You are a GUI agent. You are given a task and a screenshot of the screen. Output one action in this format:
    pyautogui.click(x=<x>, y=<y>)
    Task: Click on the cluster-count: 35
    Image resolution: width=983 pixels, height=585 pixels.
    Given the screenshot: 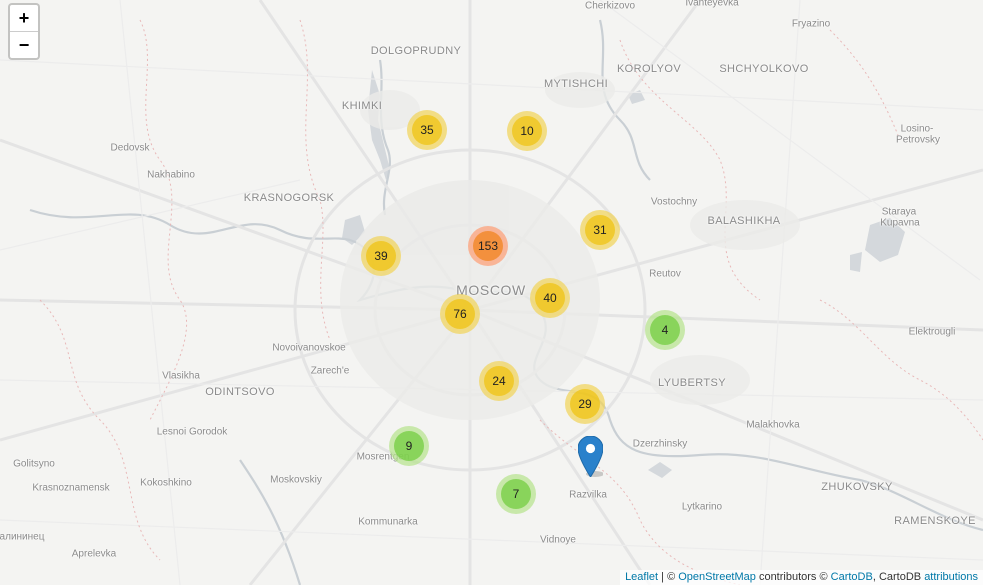 What is the action you would take?
    pyautogui.click(x=427, y=130)
    